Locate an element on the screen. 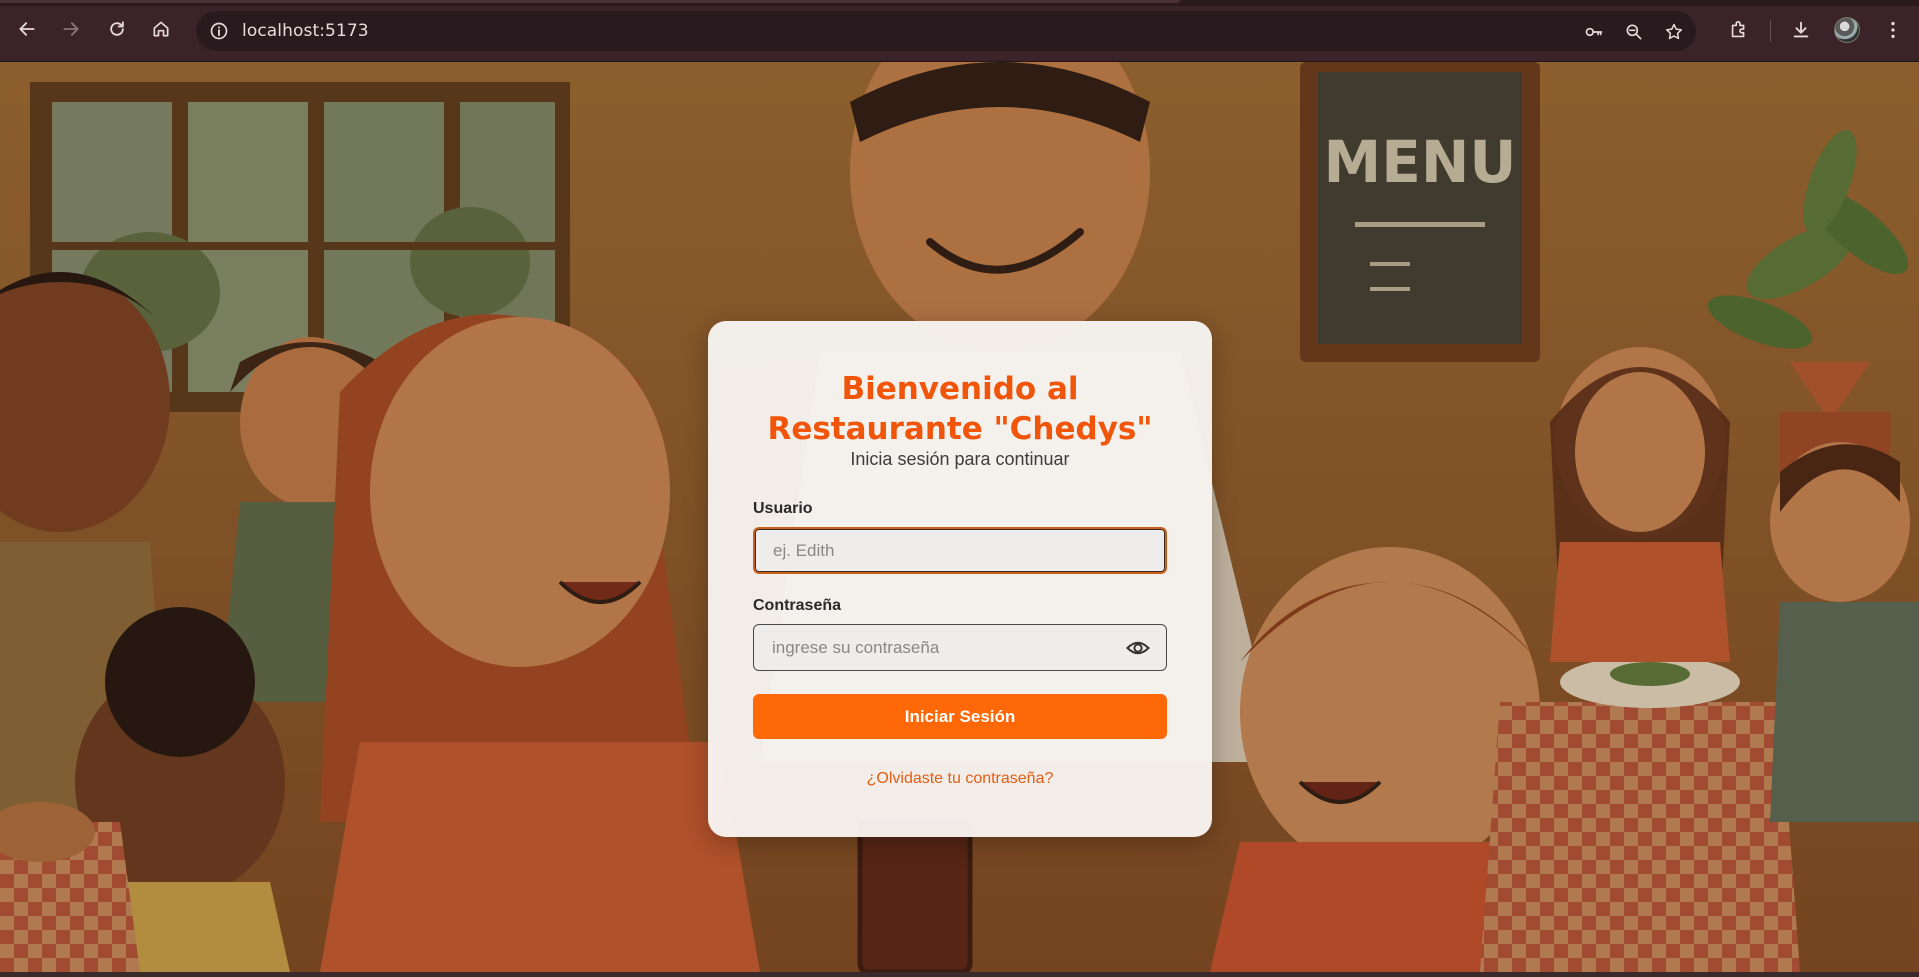  key-icon is located at coordinates (1594, 32).